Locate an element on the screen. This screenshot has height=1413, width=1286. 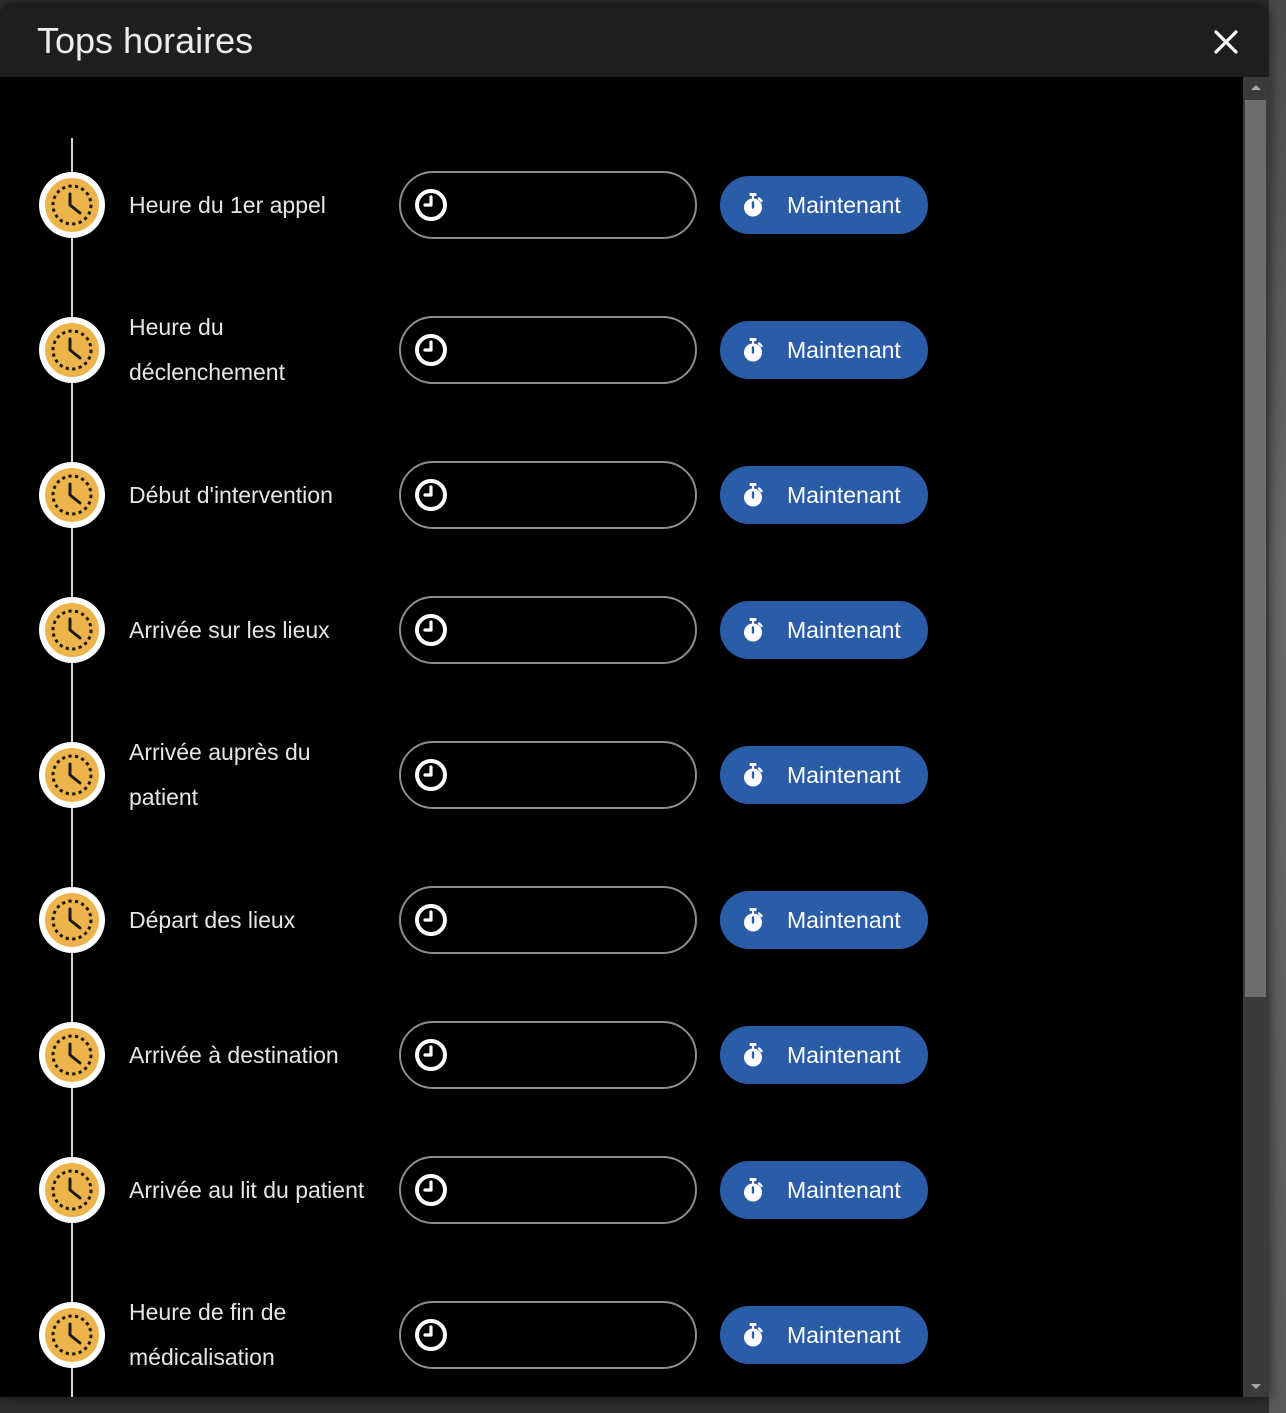
scroll-down-arrow is located at coordinates (1256, 1386).